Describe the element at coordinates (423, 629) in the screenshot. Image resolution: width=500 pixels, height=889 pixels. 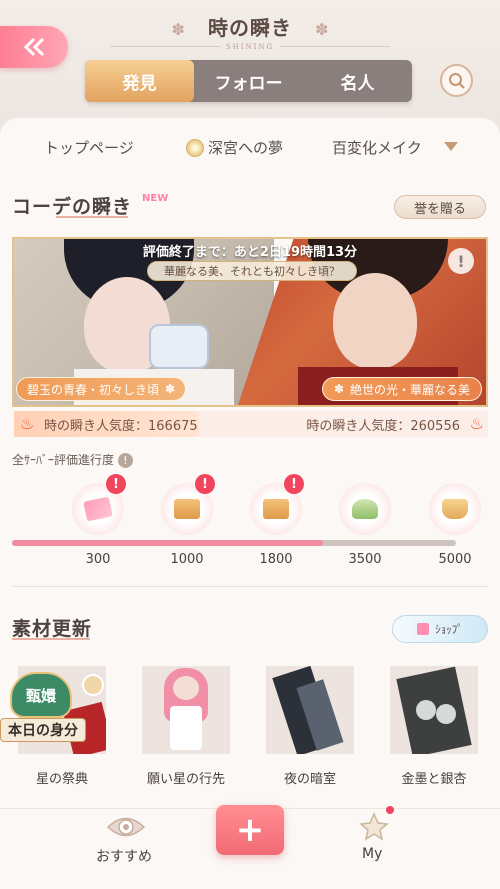
I see `shopping-bag-icon` at that location.